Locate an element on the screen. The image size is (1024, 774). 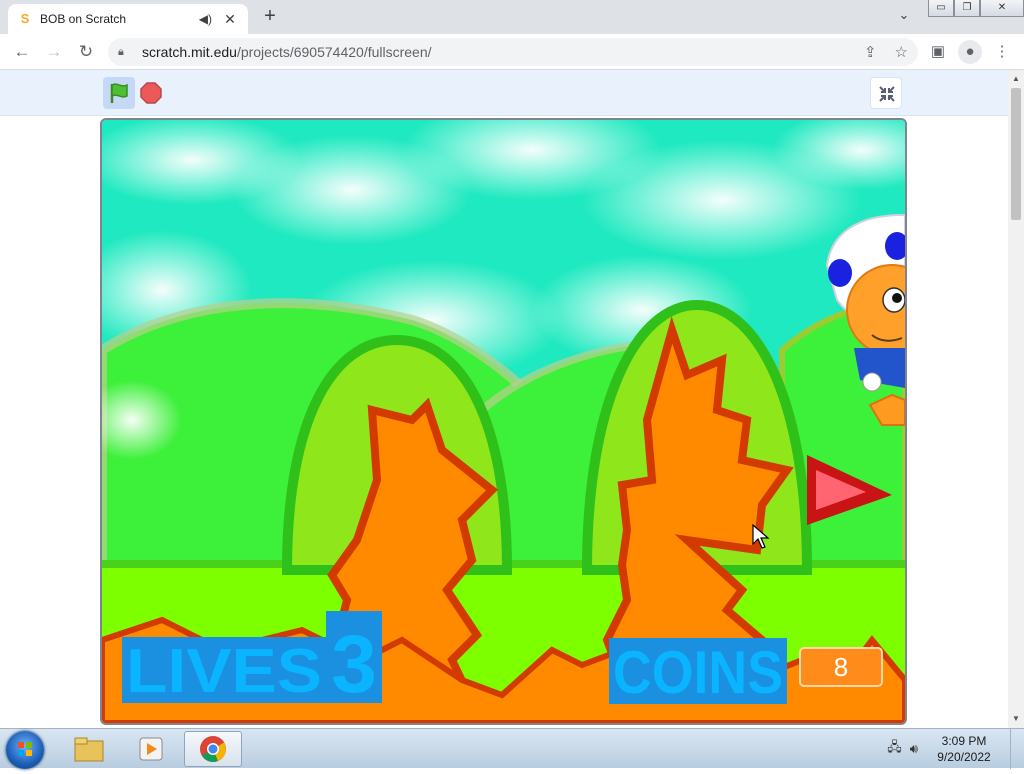
green-flag-icon is located at coordinates (119, 93).